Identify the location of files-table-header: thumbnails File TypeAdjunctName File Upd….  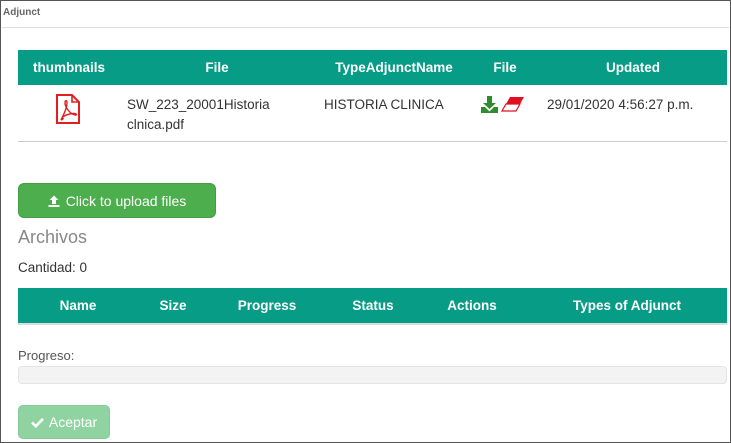
(372, 67).